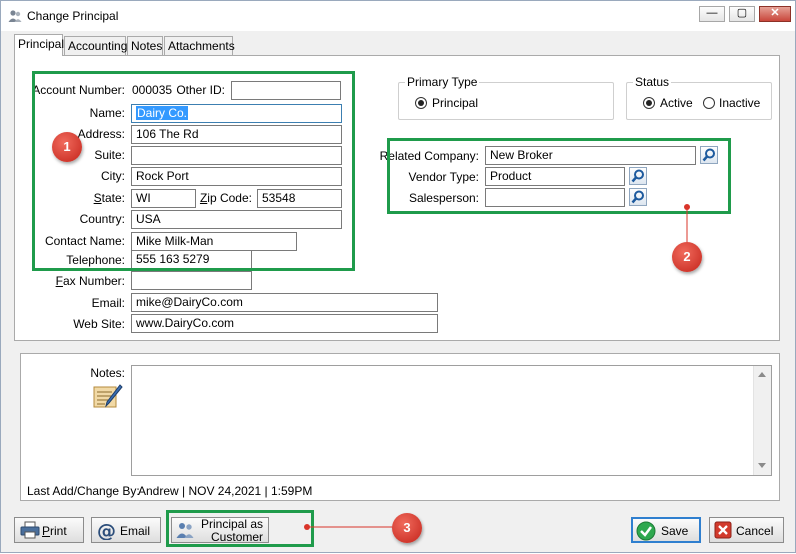  I want to click on callout-badge-2: 2, so click(687, 257).